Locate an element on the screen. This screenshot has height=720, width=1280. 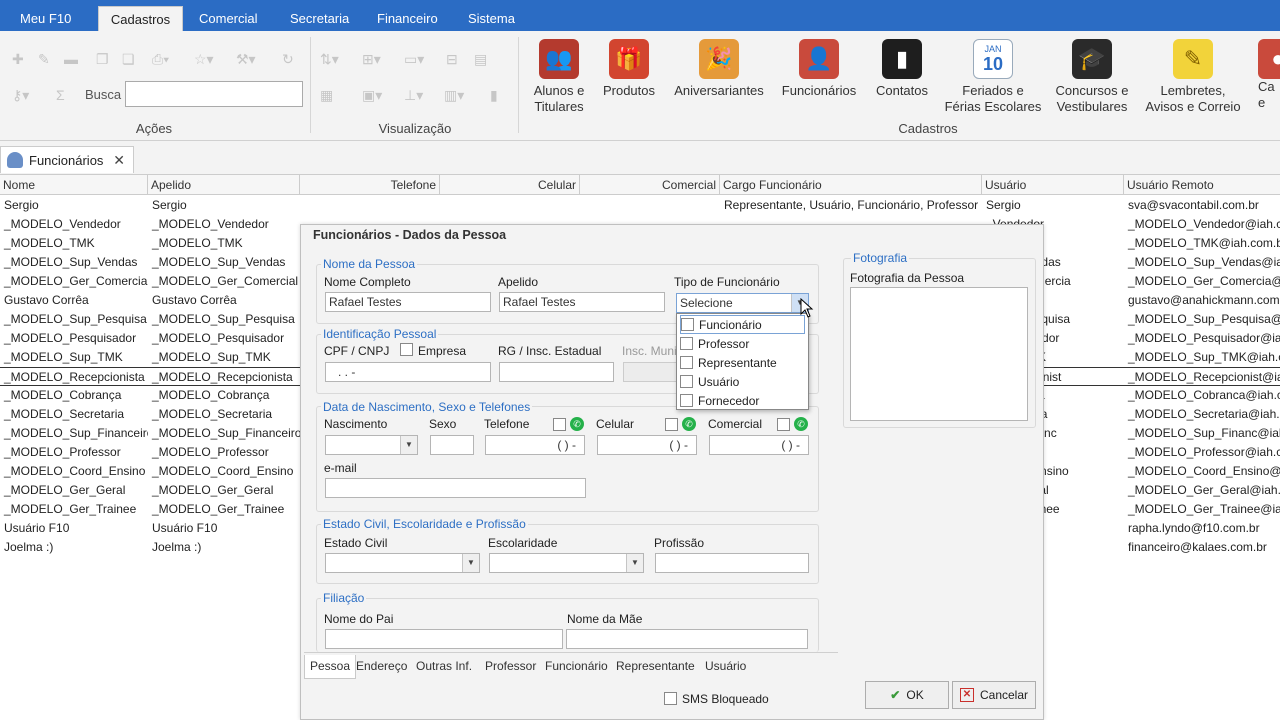
apelido-input: Rafael Testes is located at coordinates (582, 302).